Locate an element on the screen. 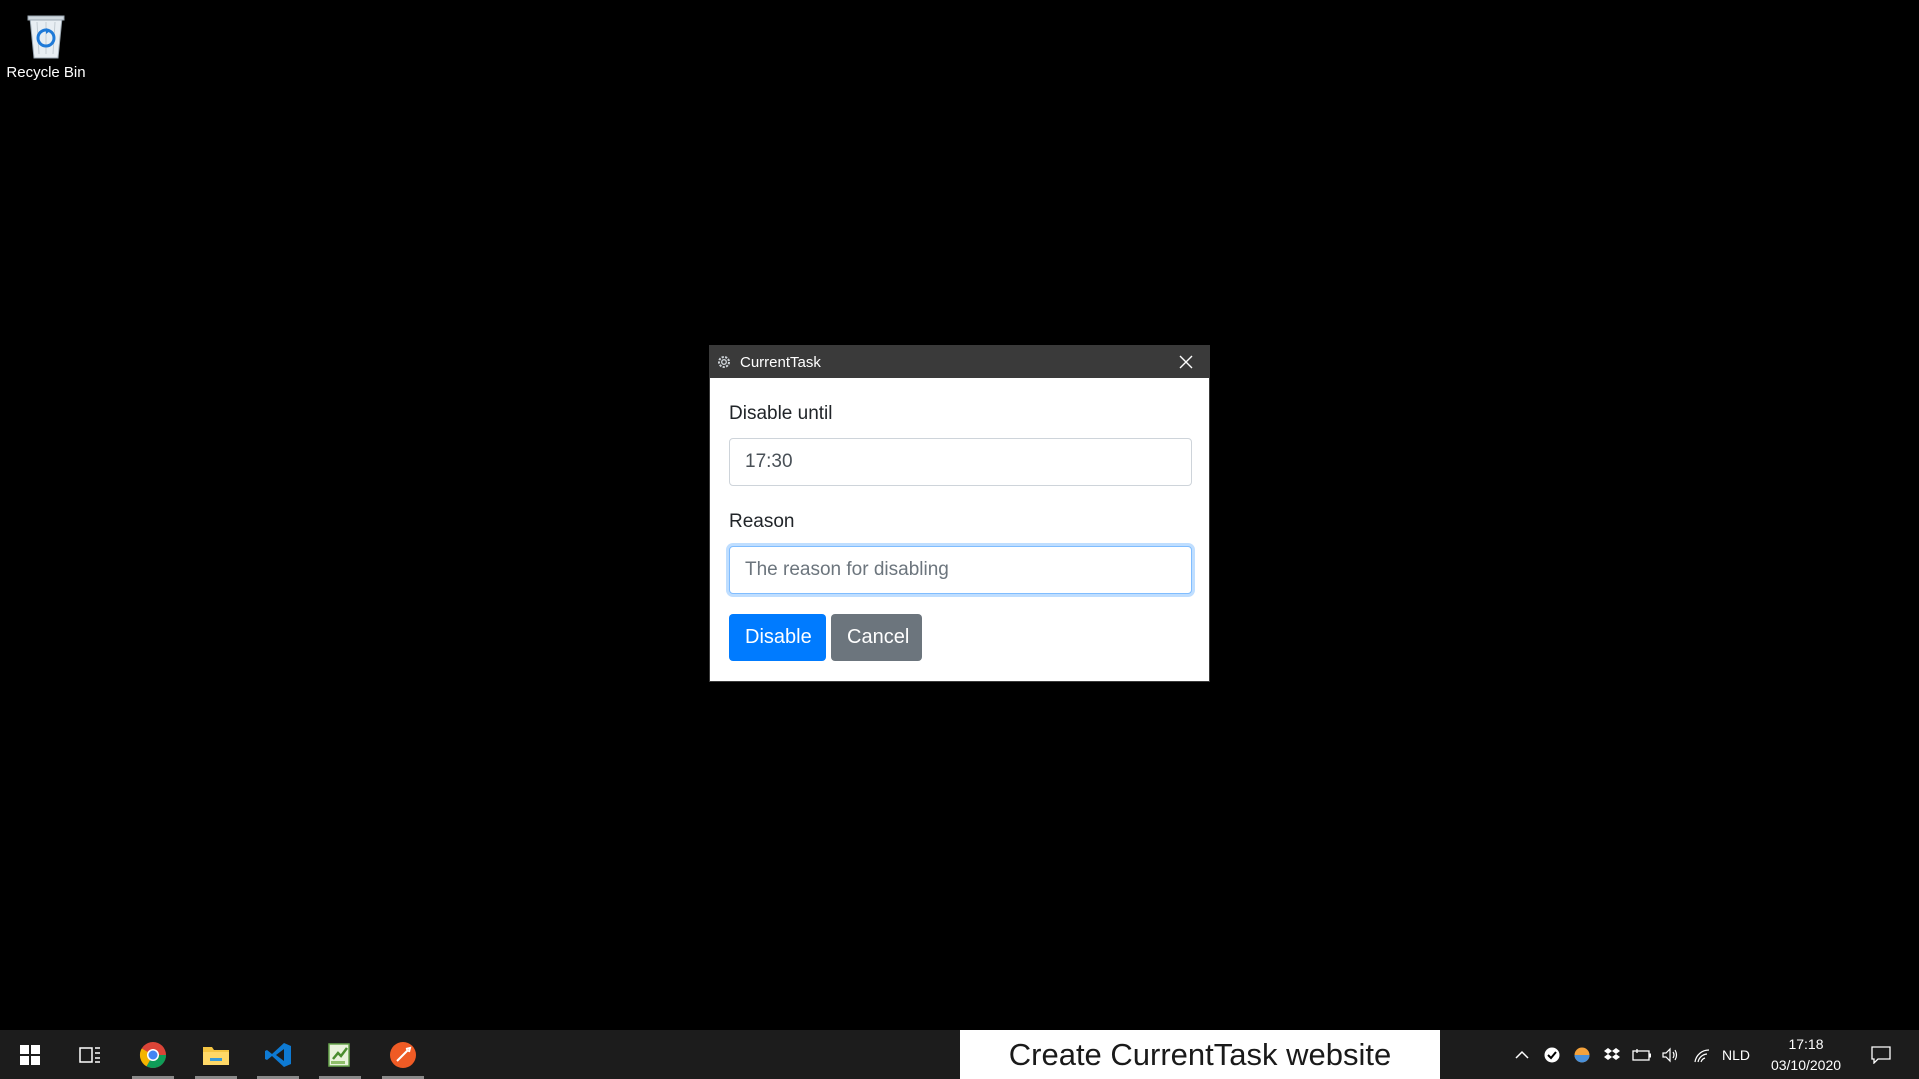 This screenshot has height=1079, width=1919. task-view-button is located at coordinates (90, 1054).